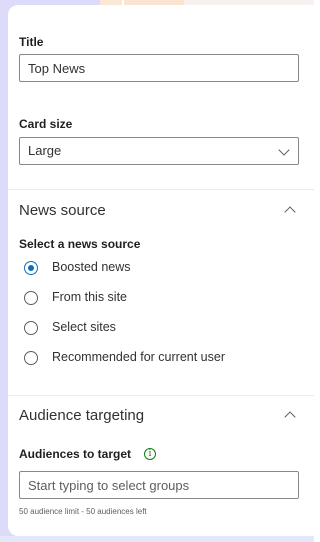 This screenshot has height=542, width=320. I want to click on news-source-section-header: News source, so click(161, 212).